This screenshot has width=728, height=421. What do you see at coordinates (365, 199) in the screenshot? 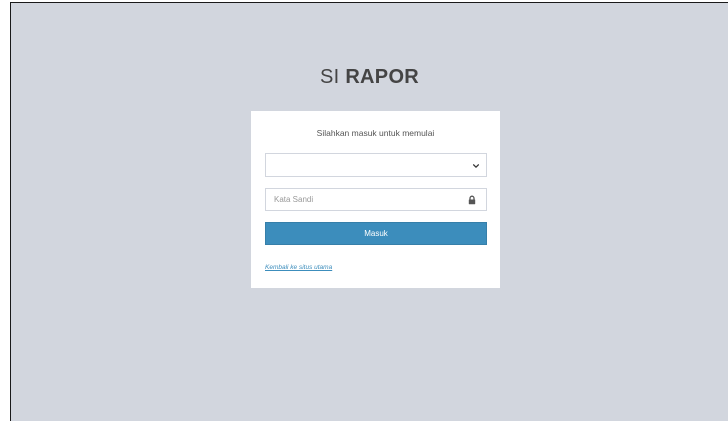
I see `password-input` at bounding box center [365, 199].